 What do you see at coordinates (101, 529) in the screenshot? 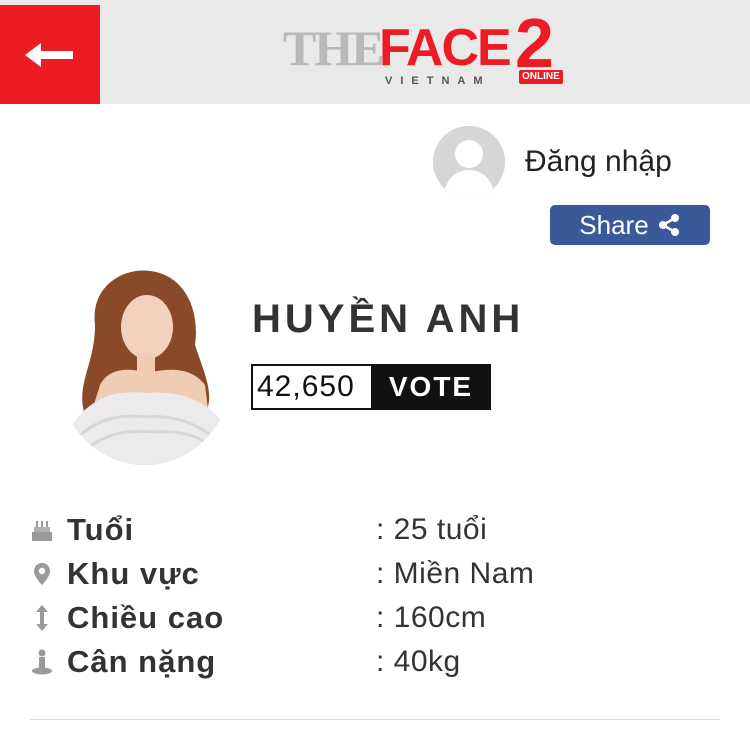
I see `info-label-age: Tuổi` at bounding box center [101, 529].